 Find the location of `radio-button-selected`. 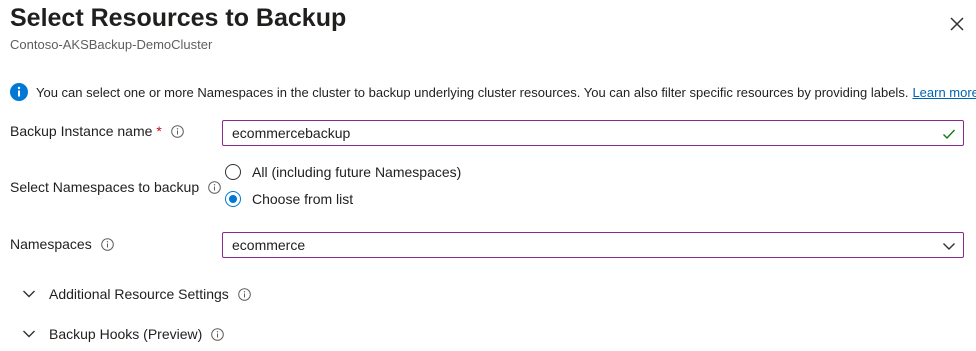

radio-button-selected is located at coordinates (233, 199).